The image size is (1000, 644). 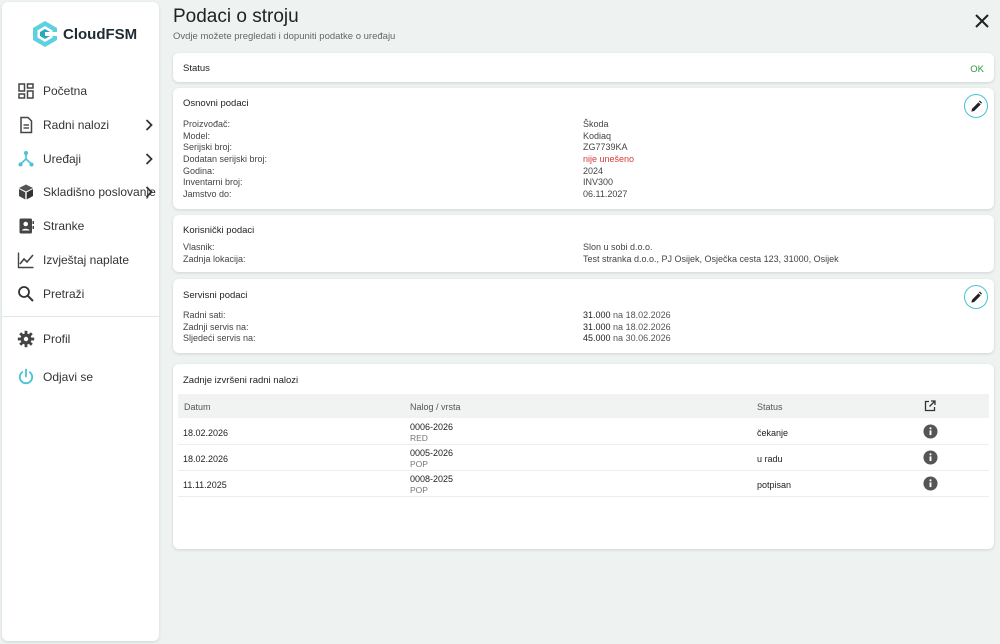 What do you see at coordinates (432, 427) in the screenshot?
I see `order-number: 0006-2026` at bounding box center [432, 427].